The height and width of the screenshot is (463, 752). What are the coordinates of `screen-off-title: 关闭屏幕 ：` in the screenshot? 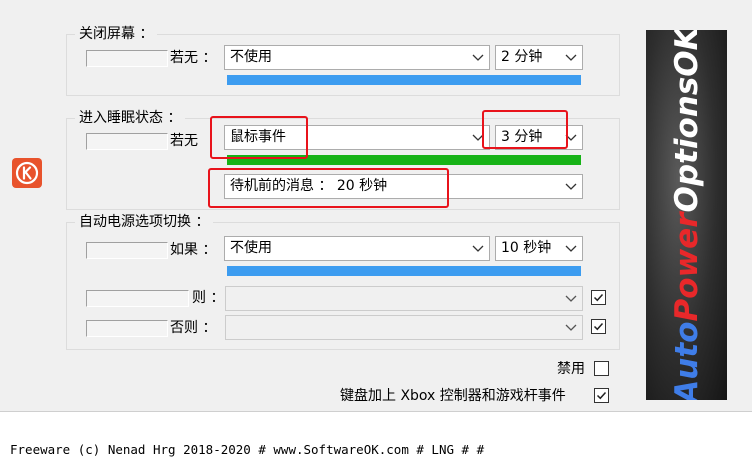 It's located at (116, 34).